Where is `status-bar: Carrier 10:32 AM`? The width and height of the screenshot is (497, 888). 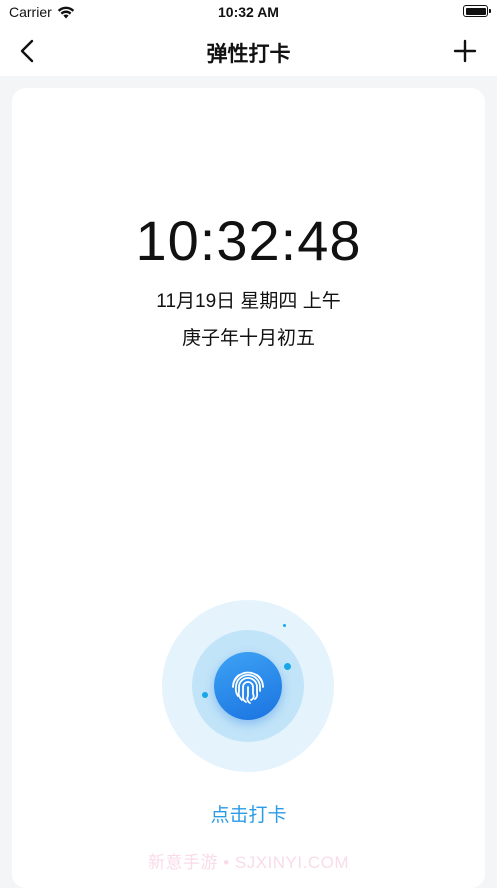 status-bar: Carrier 10:32 AM is located at coordinates (248, 13).